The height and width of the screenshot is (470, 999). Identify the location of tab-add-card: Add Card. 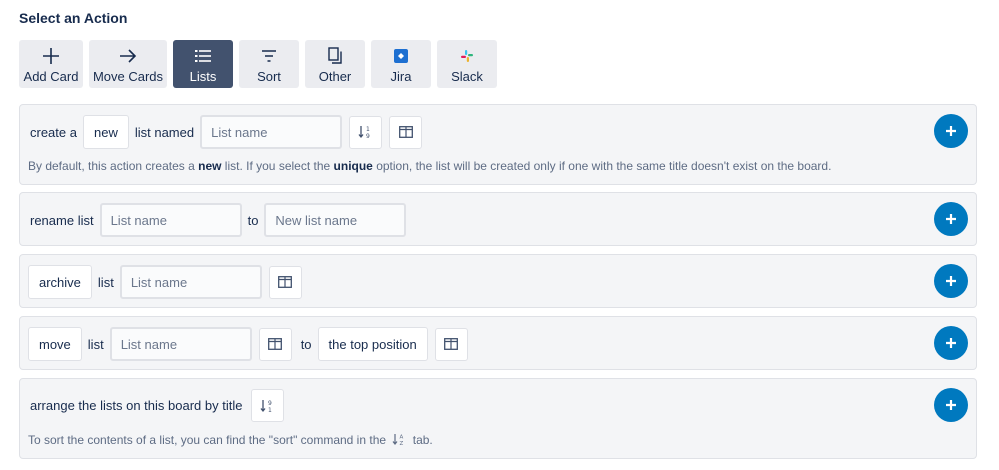
(51, 64).